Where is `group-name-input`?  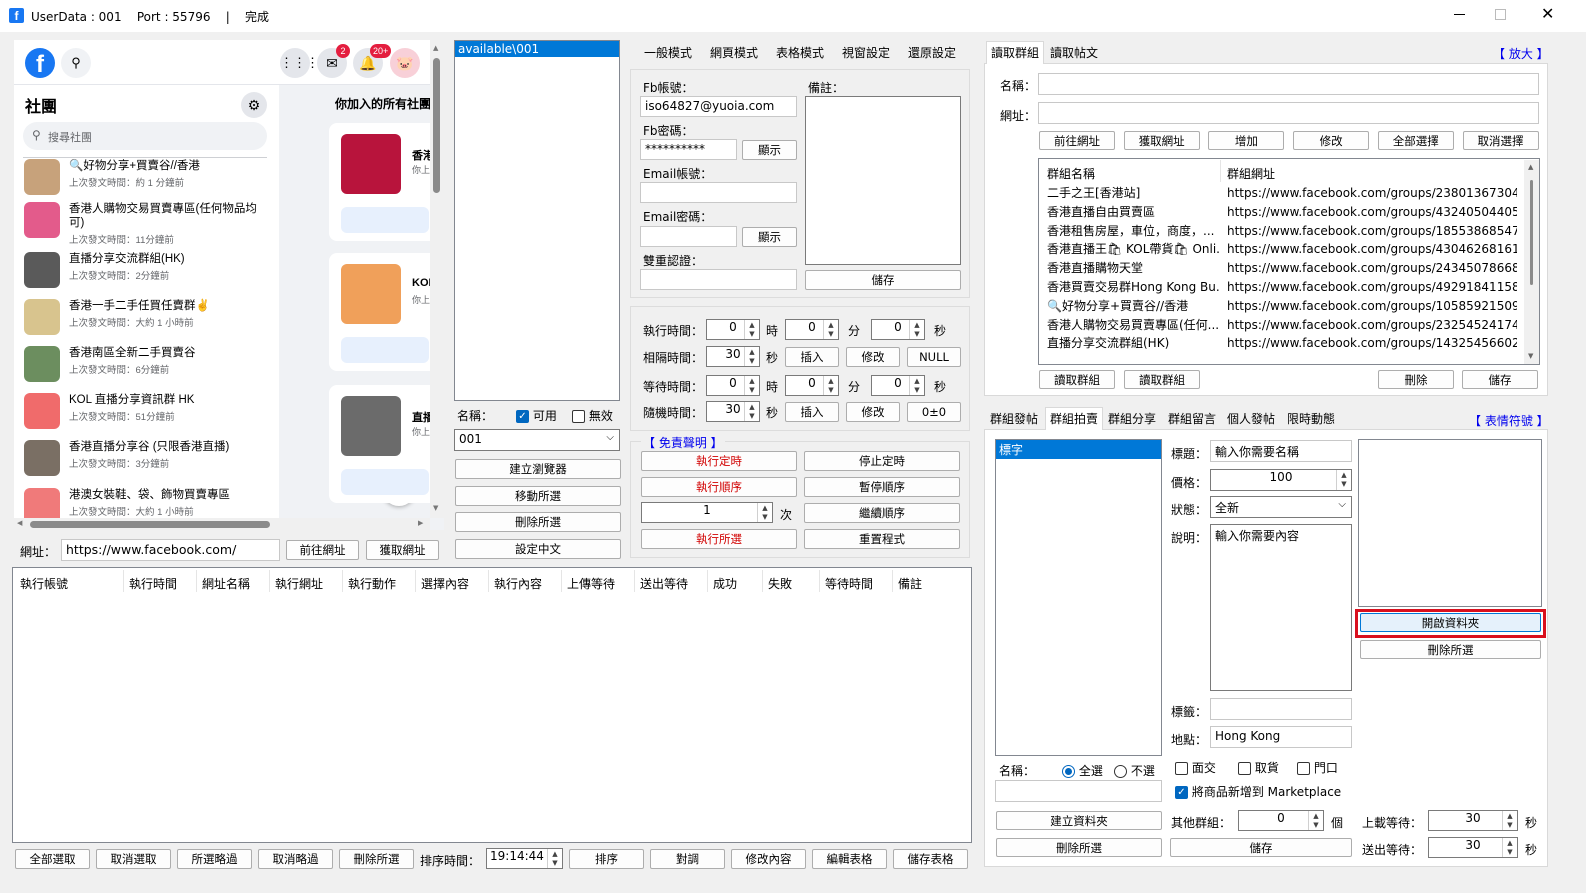 group-name-input is located at coordinates (1288, 84).